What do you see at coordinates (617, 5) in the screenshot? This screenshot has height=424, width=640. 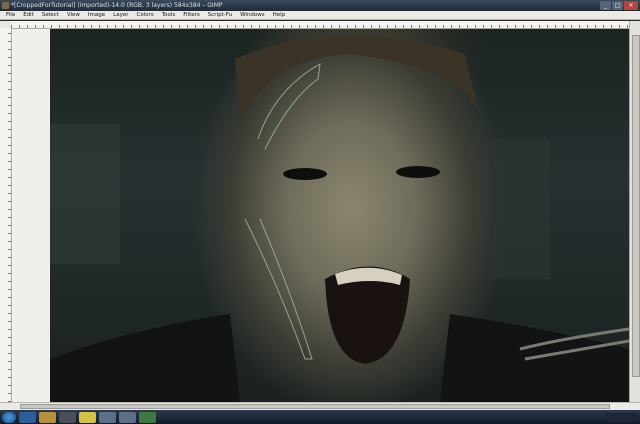 I see `maximize-button: □` at bounding box center [617, 5].